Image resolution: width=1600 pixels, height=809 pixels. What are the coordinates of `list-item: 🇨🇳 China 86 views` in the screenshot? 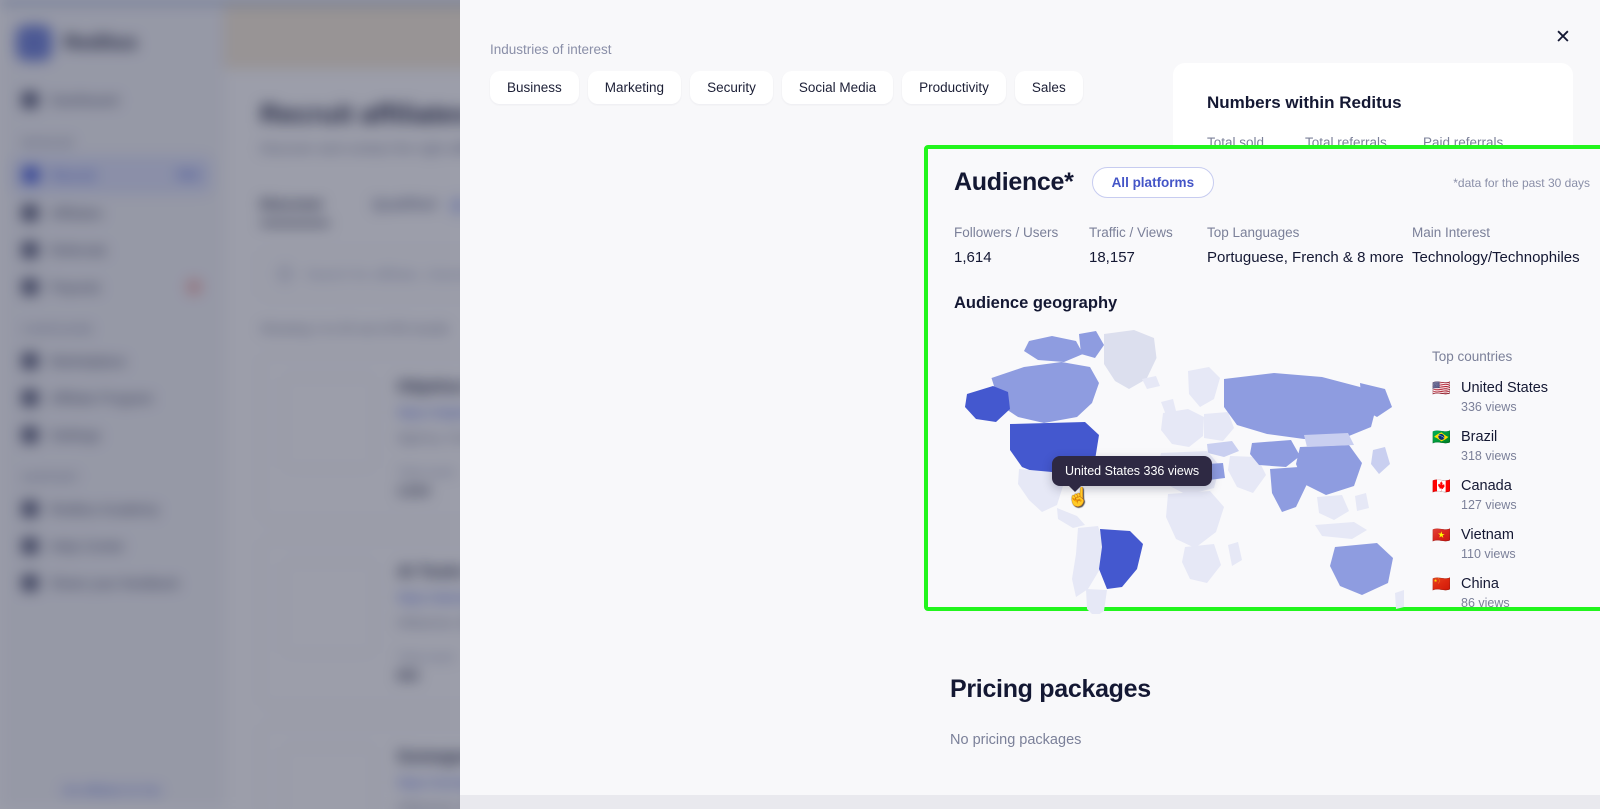 It's located at (1490, 593).